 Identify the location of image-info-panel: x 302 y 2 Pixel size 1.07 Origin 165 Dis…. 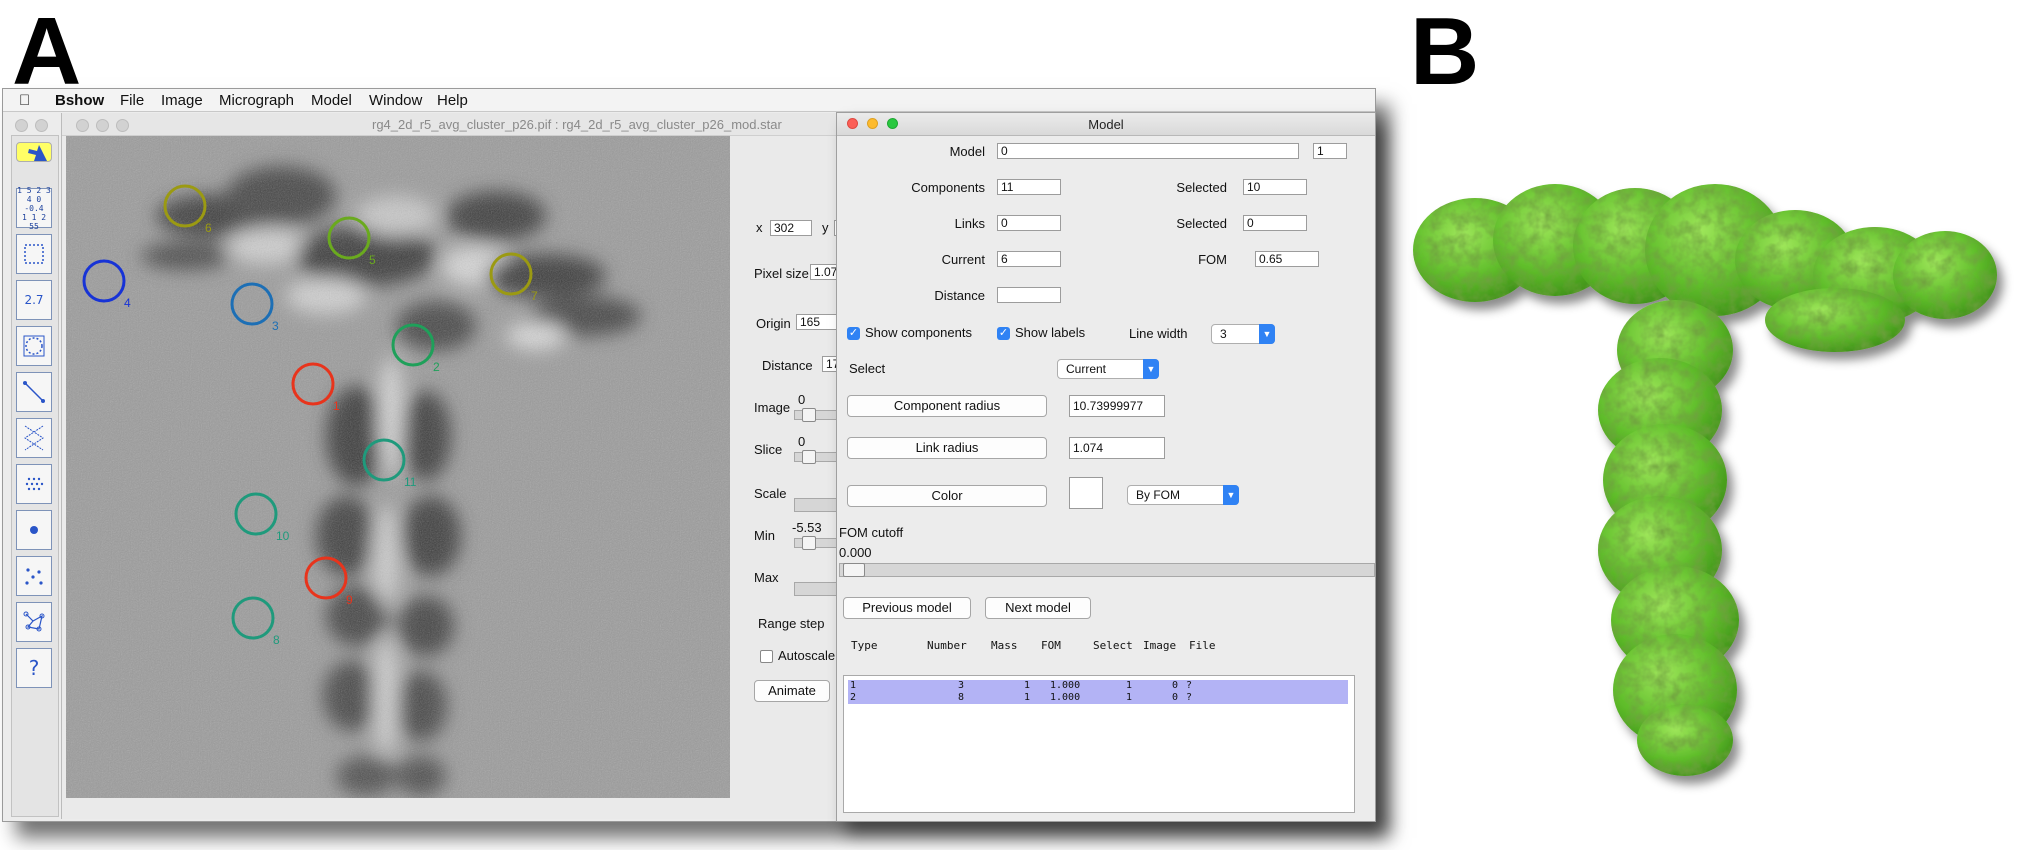
(793, 433).